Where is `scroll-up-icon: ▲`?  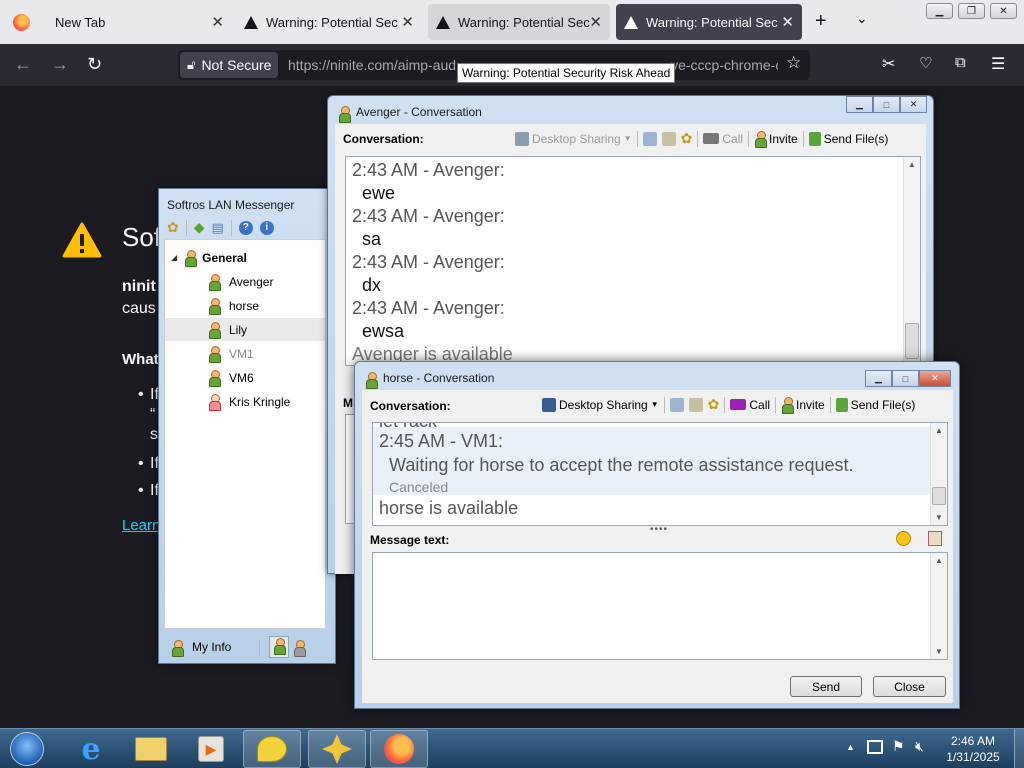 scroll-up-icon: ▲ is located at coordinates (939, 430).